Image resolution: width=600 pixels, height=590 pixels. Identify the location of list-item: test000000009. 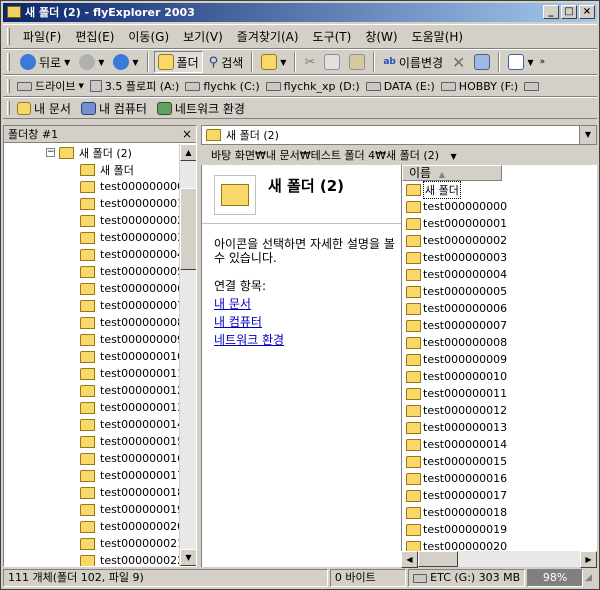
(499, 359).